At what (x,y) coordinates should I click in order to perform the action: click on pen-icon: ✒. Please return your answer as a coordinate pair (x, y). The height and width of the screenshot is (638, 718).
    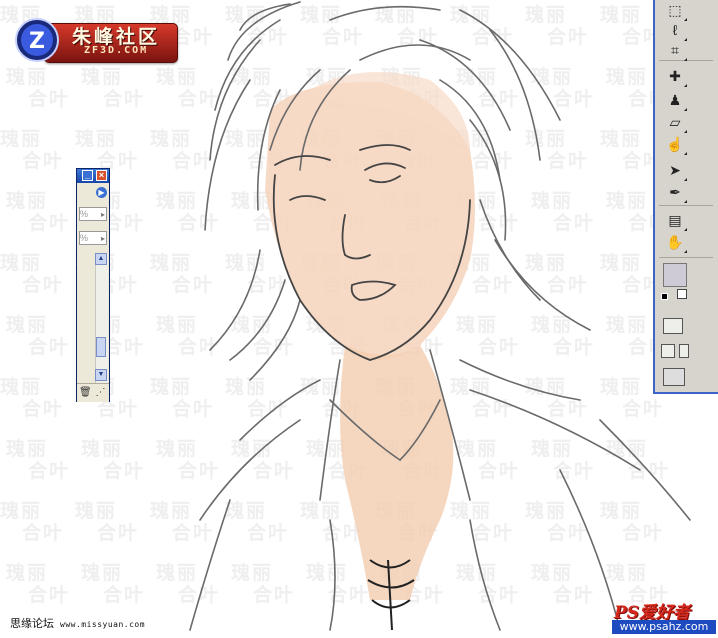
    Looking at the image, I should click on (675, 192).